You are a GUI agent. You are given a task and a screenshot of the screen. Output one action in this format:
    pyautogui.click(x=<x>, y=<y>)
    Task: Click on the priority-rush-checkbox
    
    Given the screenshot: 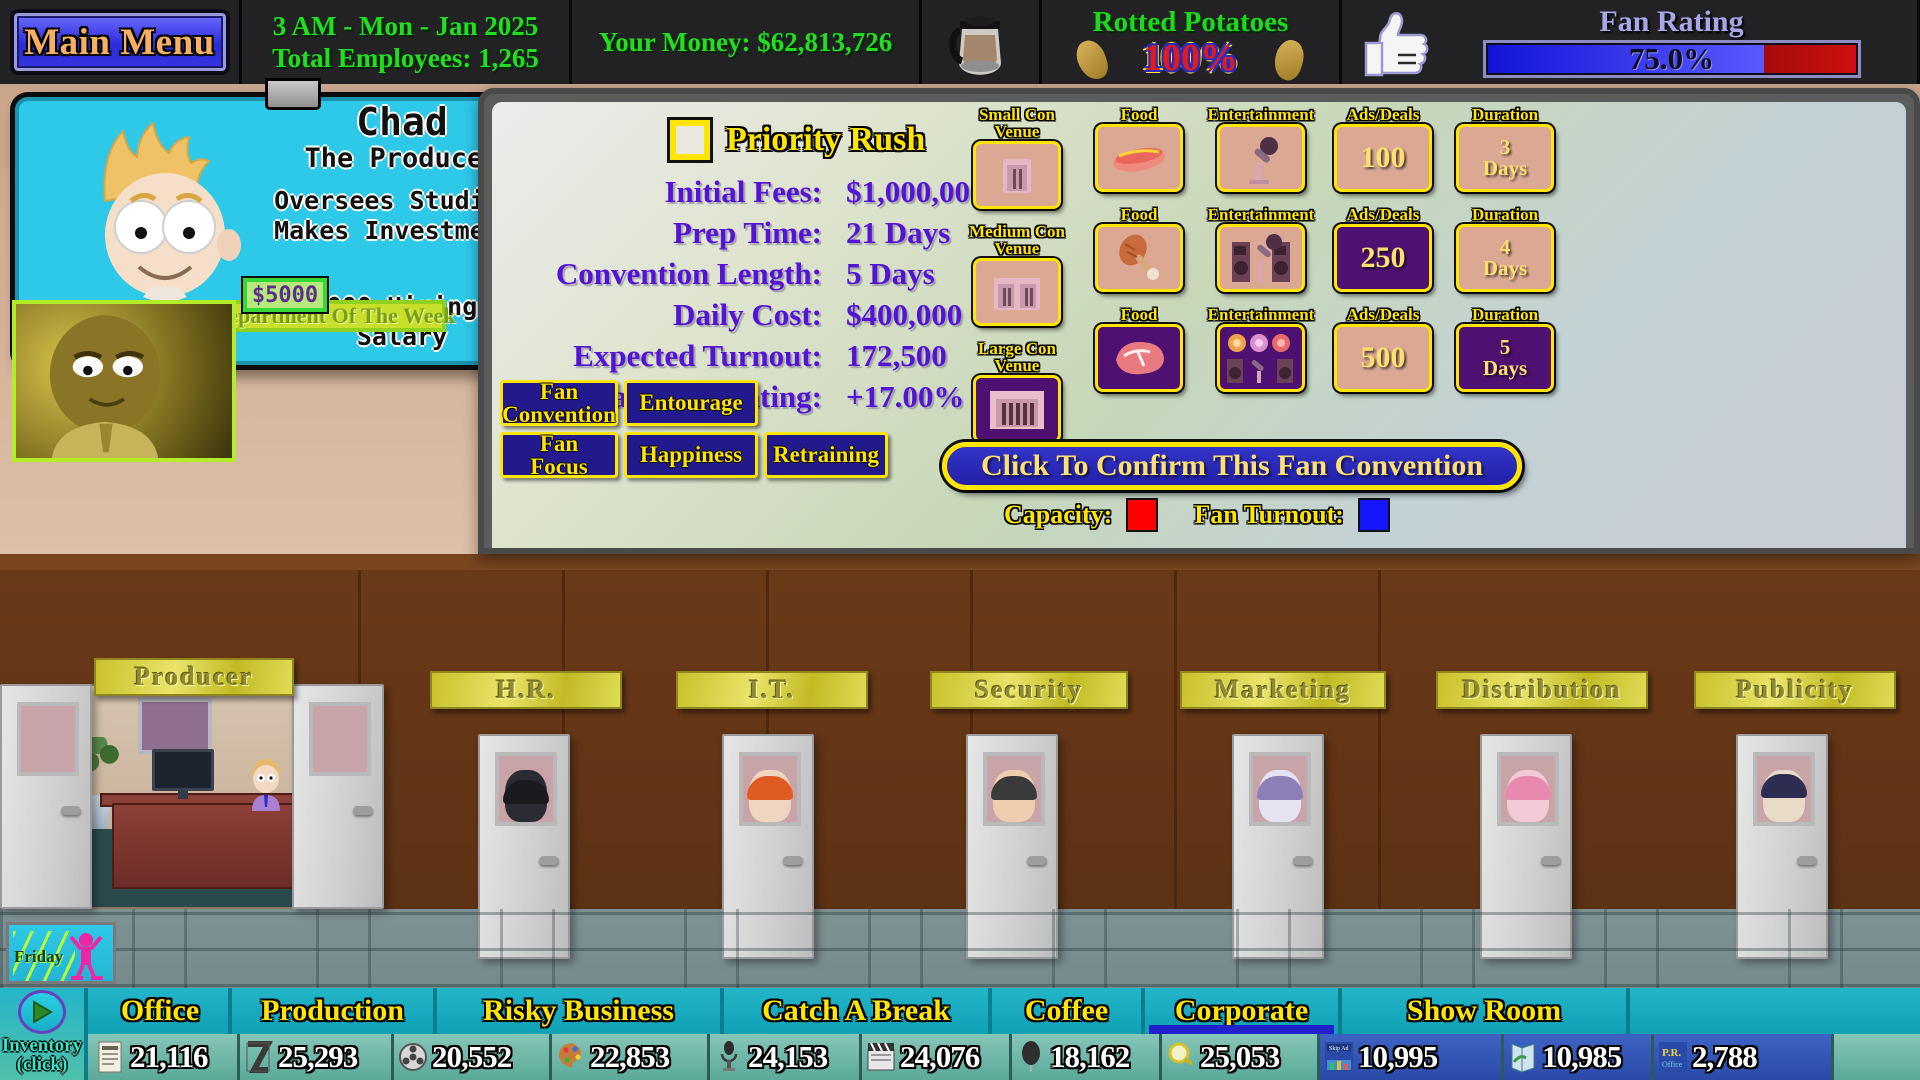 What is the action you would take?
    pyautogui.click(x=690, y=140)
    